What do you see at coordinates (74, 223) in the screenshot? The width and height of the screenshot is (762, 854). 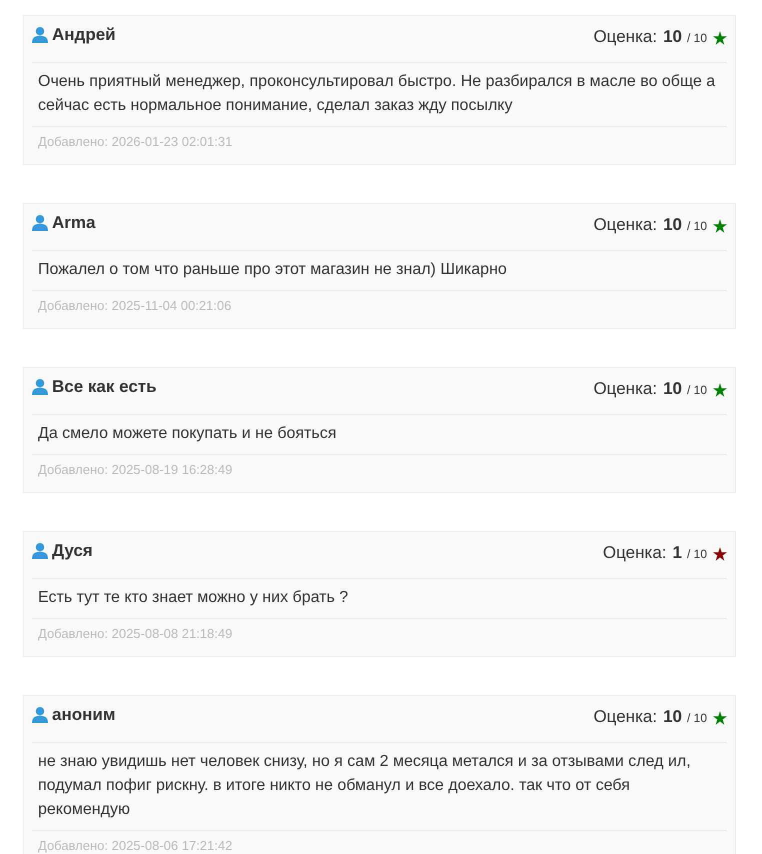 I see `author-name: Arma` at bounding box center [74, 223].